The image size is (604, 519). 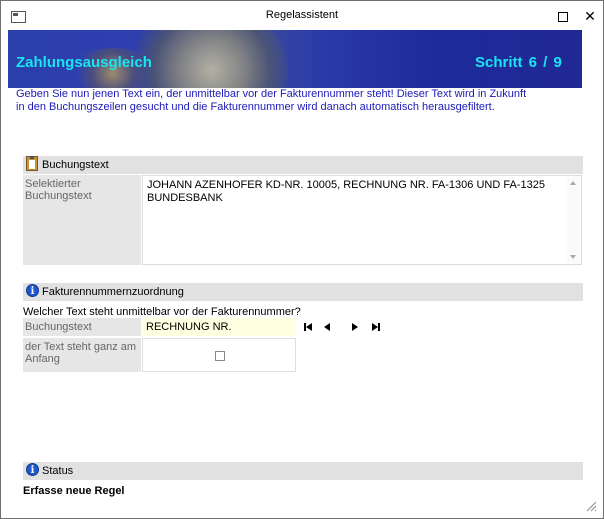 What do you see at coordinates (573, 183) in the screenshot?
I see `scroll-up-icon` at bounding box center [573, 183].